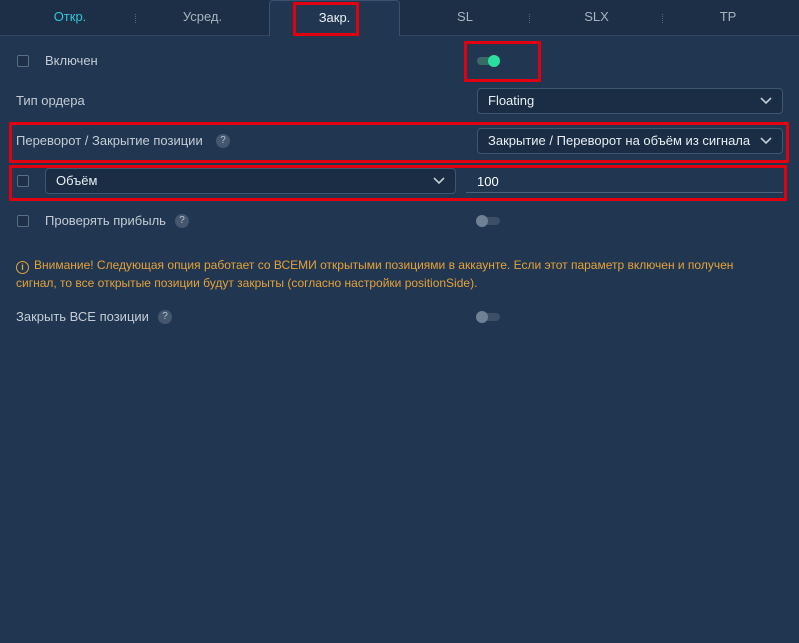 The width and height of the screenshot is (799, 643). I want to click on enabled-label: Включен, so click(71, 60).